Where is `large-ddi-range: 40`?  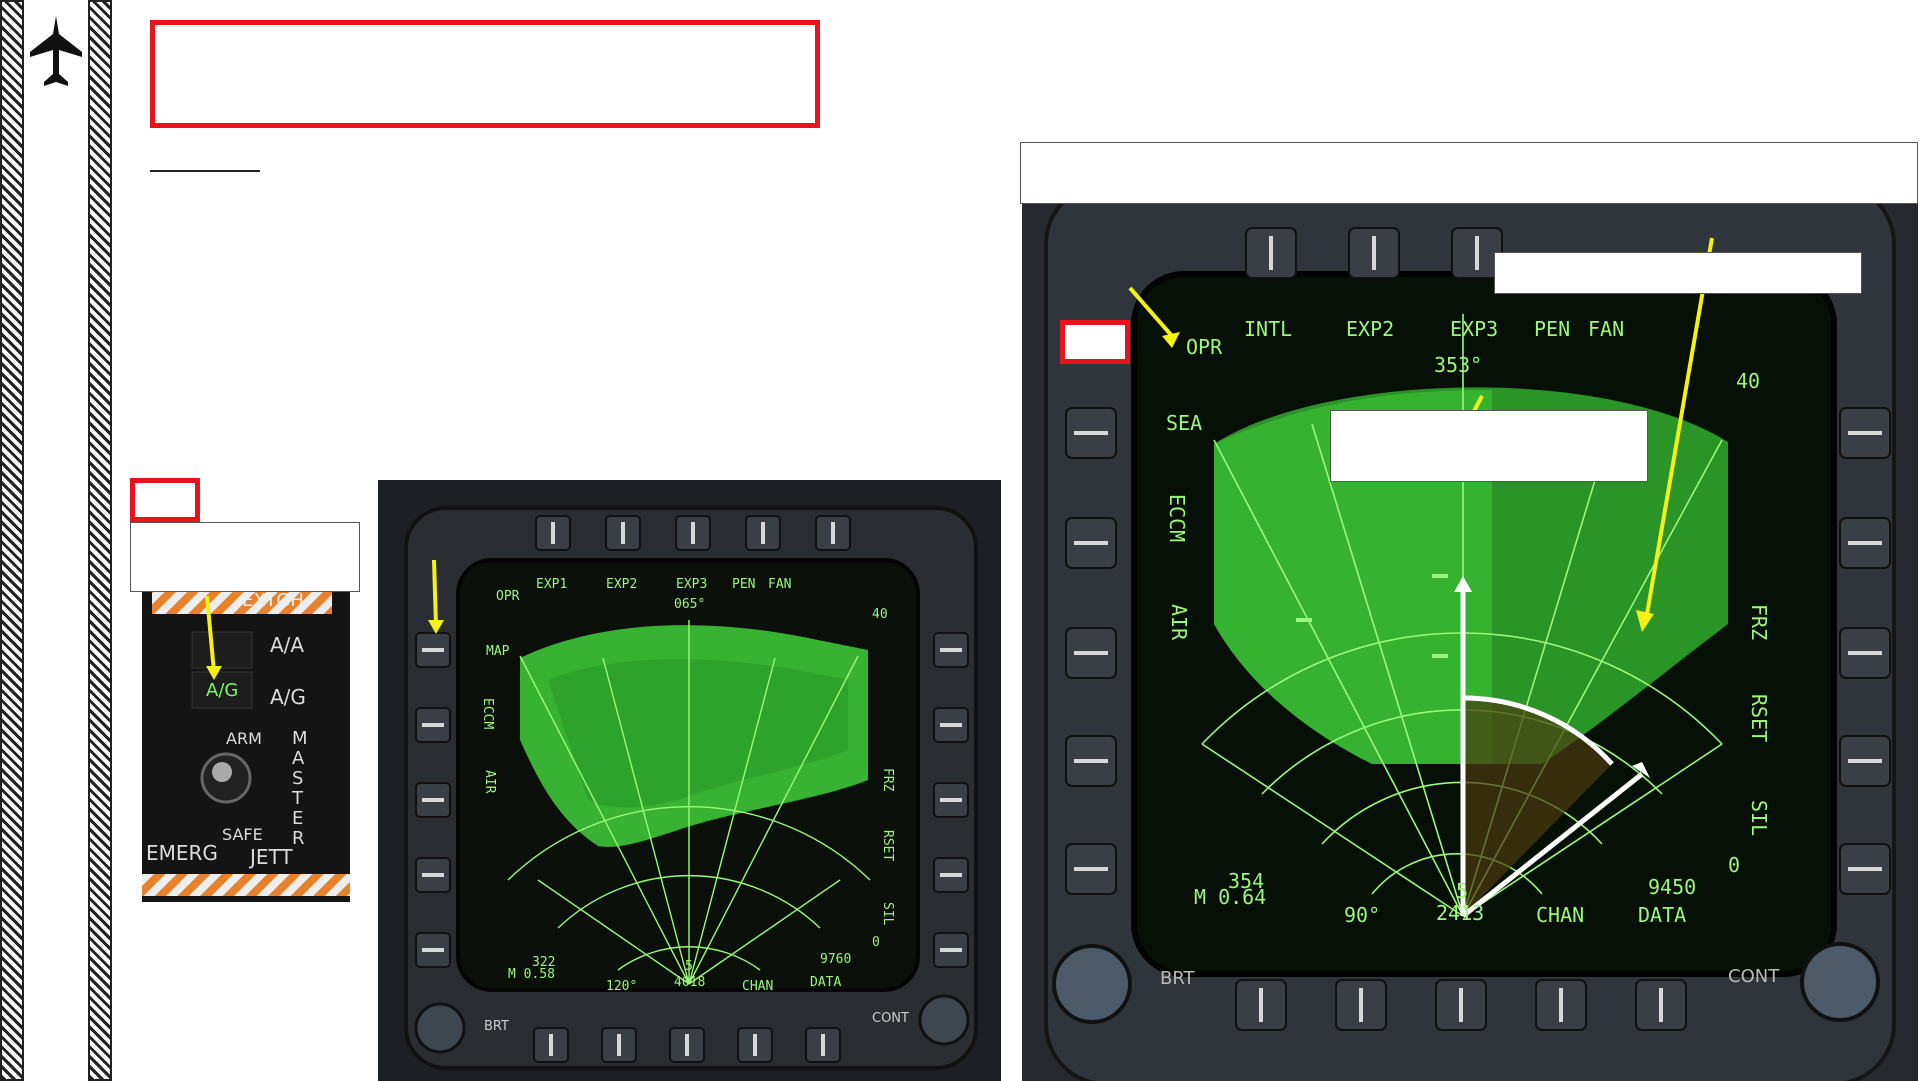 large-ddi-range: 40 is located at coordinates (1748, 381).